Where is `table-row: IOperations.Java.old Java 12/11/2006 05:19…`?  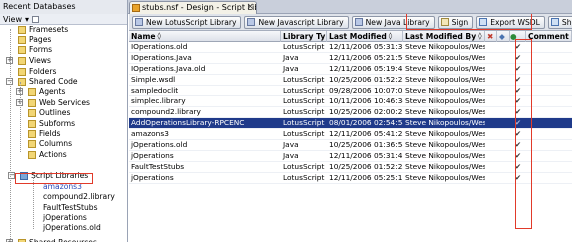 table-row: IOperations.Java.old Java 12/11/2006 05:19… is located at coordinates (350, 69).